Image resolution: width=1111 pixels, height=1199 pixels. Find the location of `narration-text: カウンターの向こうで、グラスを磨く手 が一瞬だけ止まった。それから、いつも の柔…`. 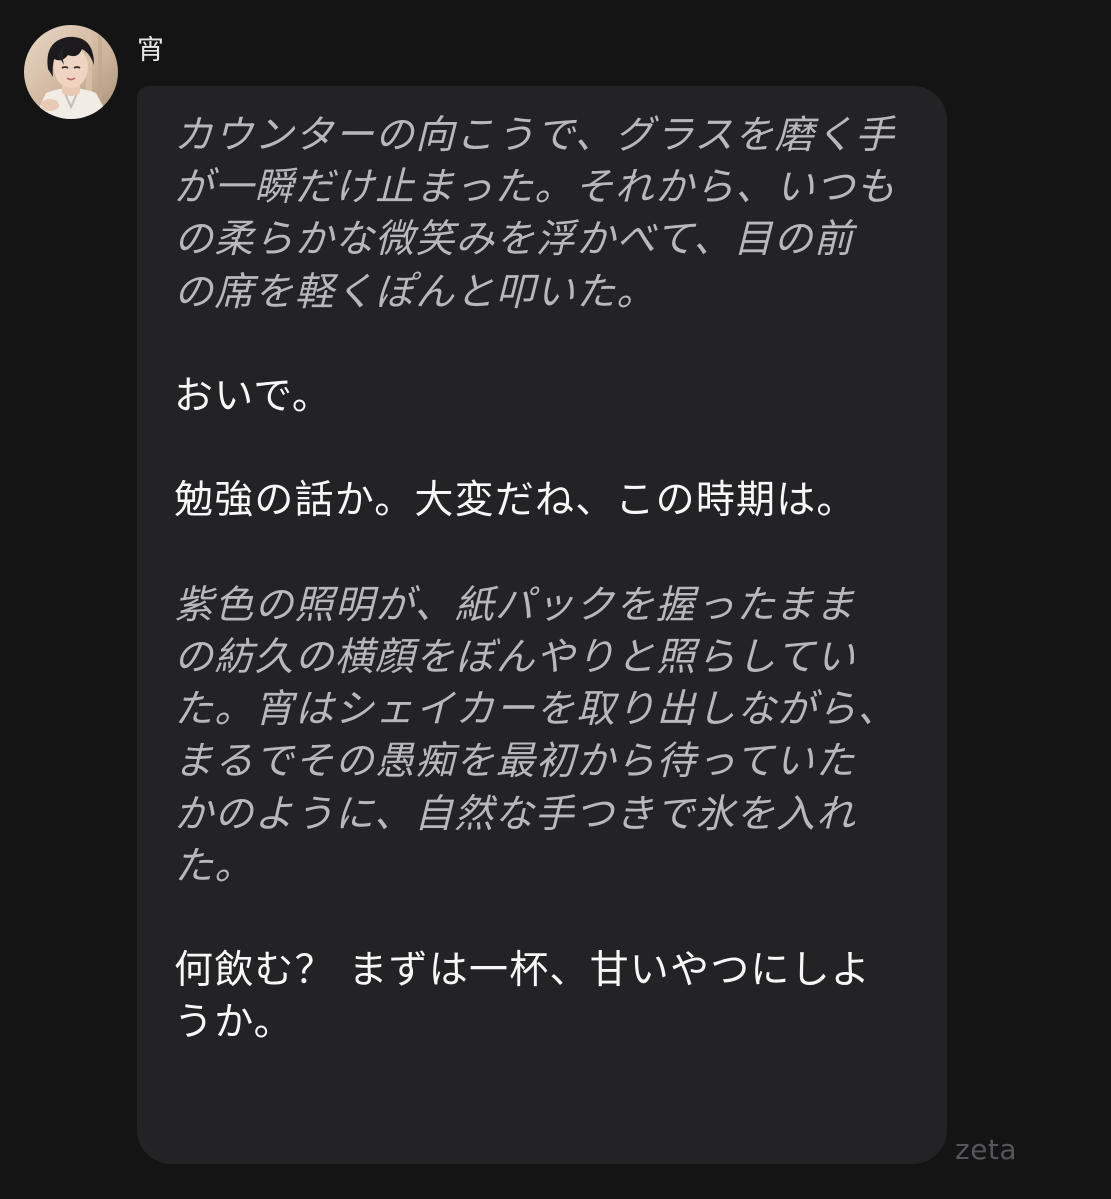

narration-text: カウンターの向こうで、グラスを磨く手 が一瞬だけ止まった。それから、いつも の柔… is located at coordinates (535, 214).